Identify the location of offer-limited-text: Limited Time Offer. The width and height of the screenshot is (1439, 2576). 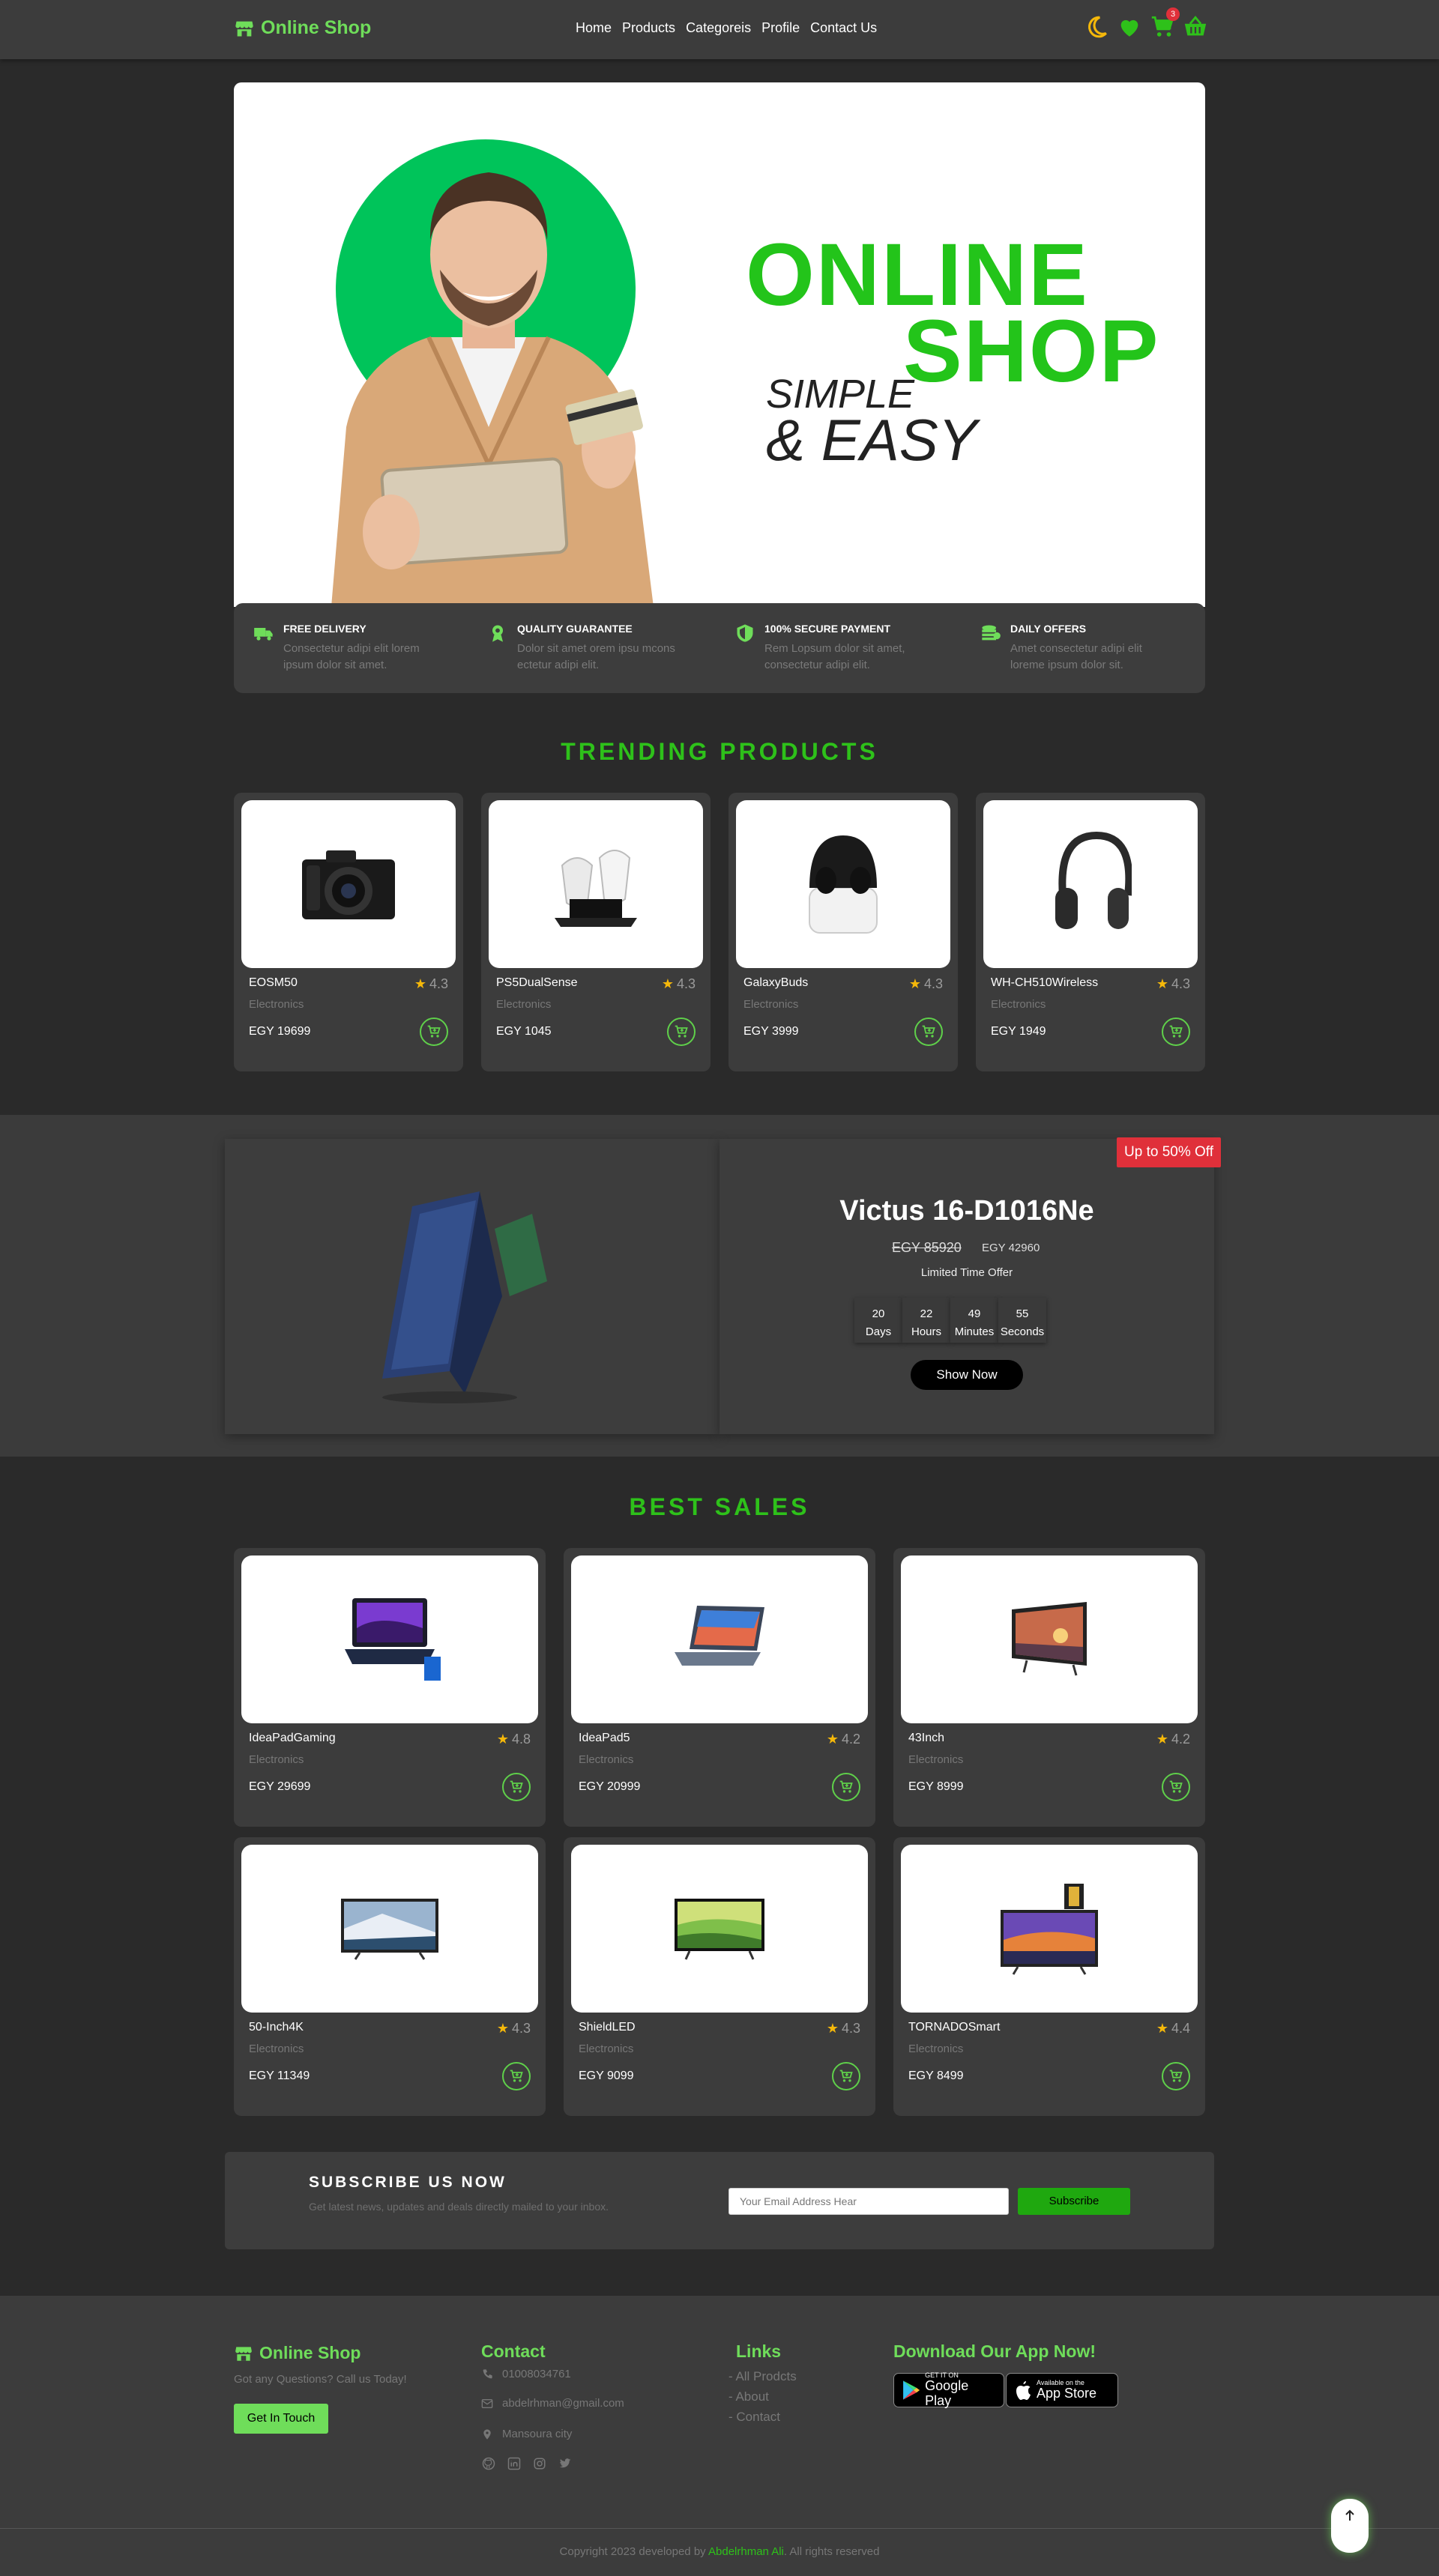
(966, 1272).